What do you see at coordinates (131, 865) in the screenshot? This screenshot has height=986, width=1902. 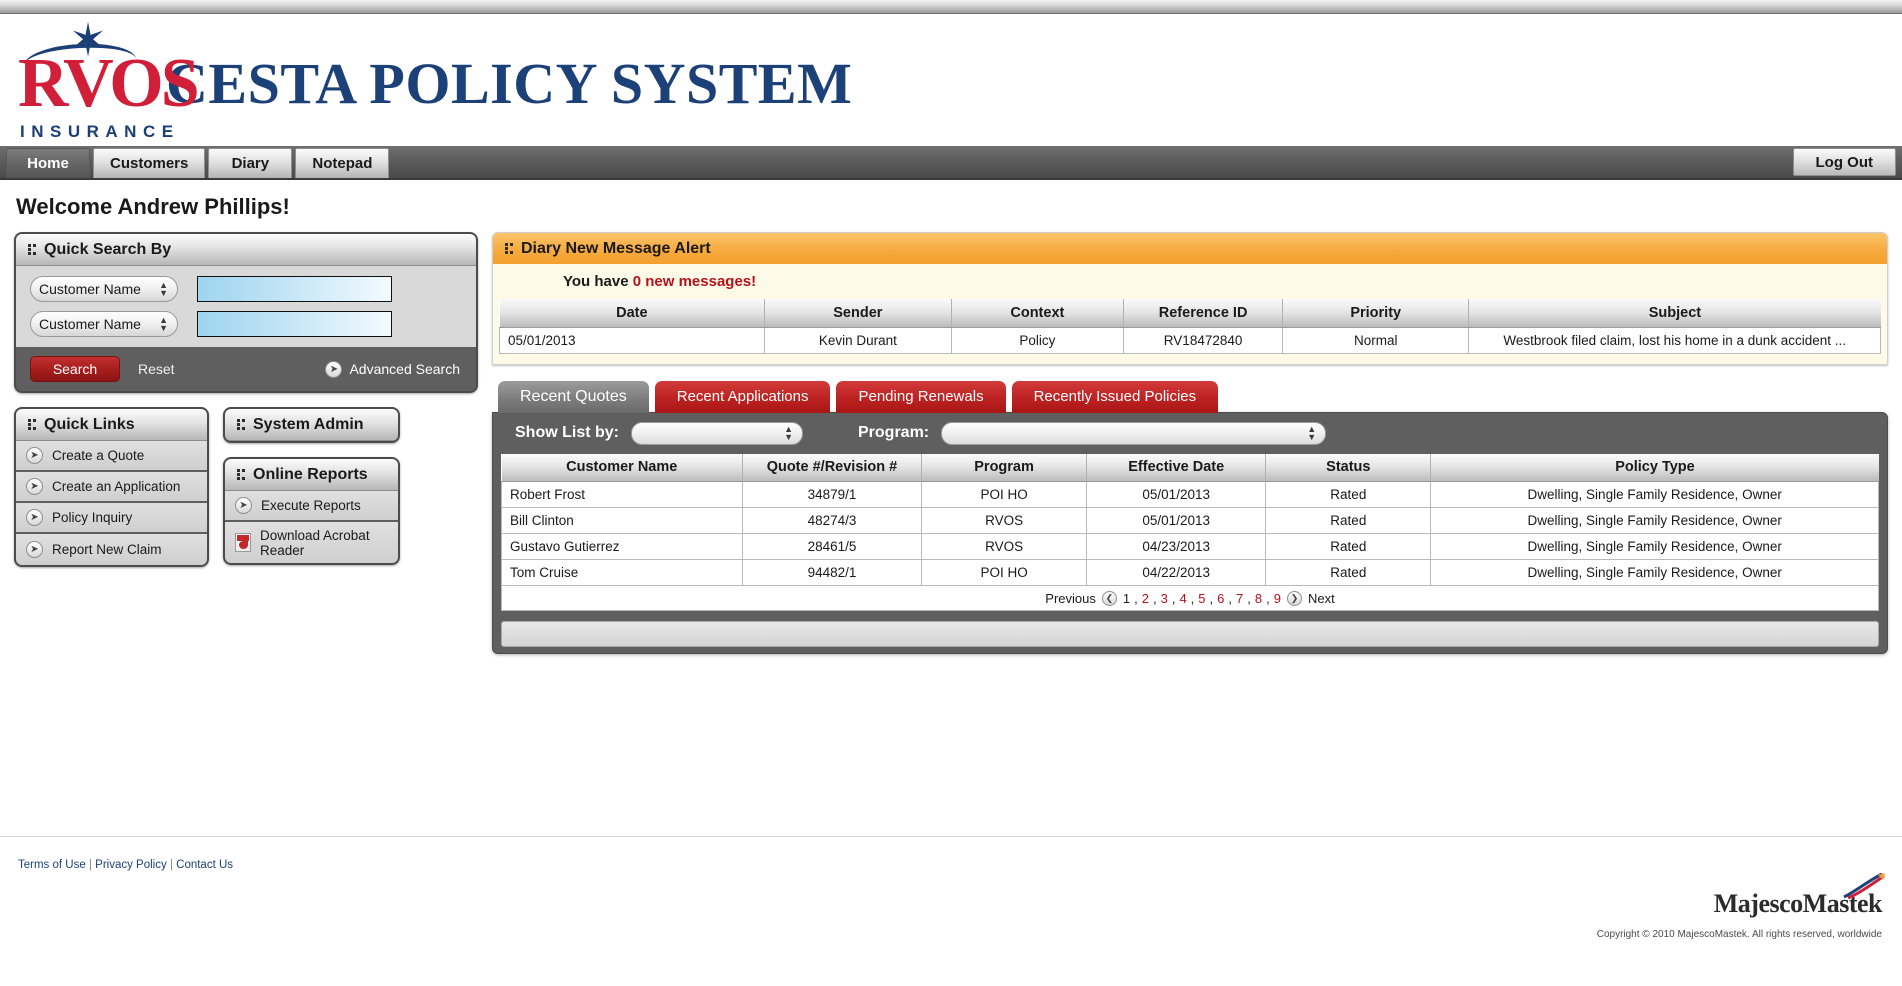 I see `footer-link-privacy: Privacy Policy` at bounding box center [131, 865].